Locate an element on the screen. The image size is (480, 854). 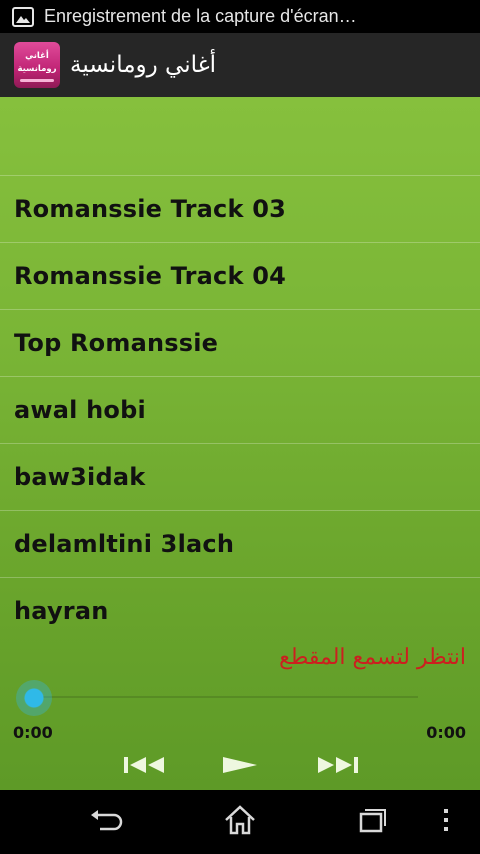
previous-button is located at coordinates (144, 767).